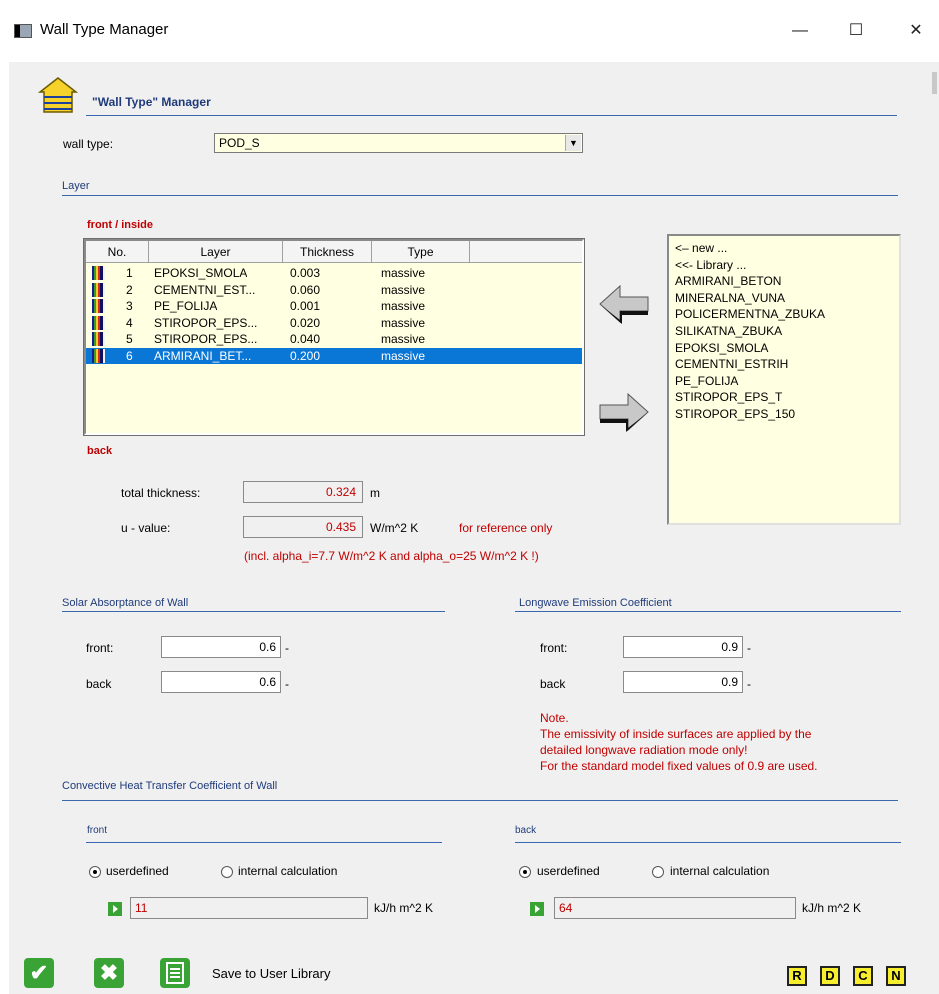 This screenshot has height=994, width=939. What do you see at coordinates (264, 842) in the screenshot?
I see `convective-front-divider` at bounding box center [264, 842].